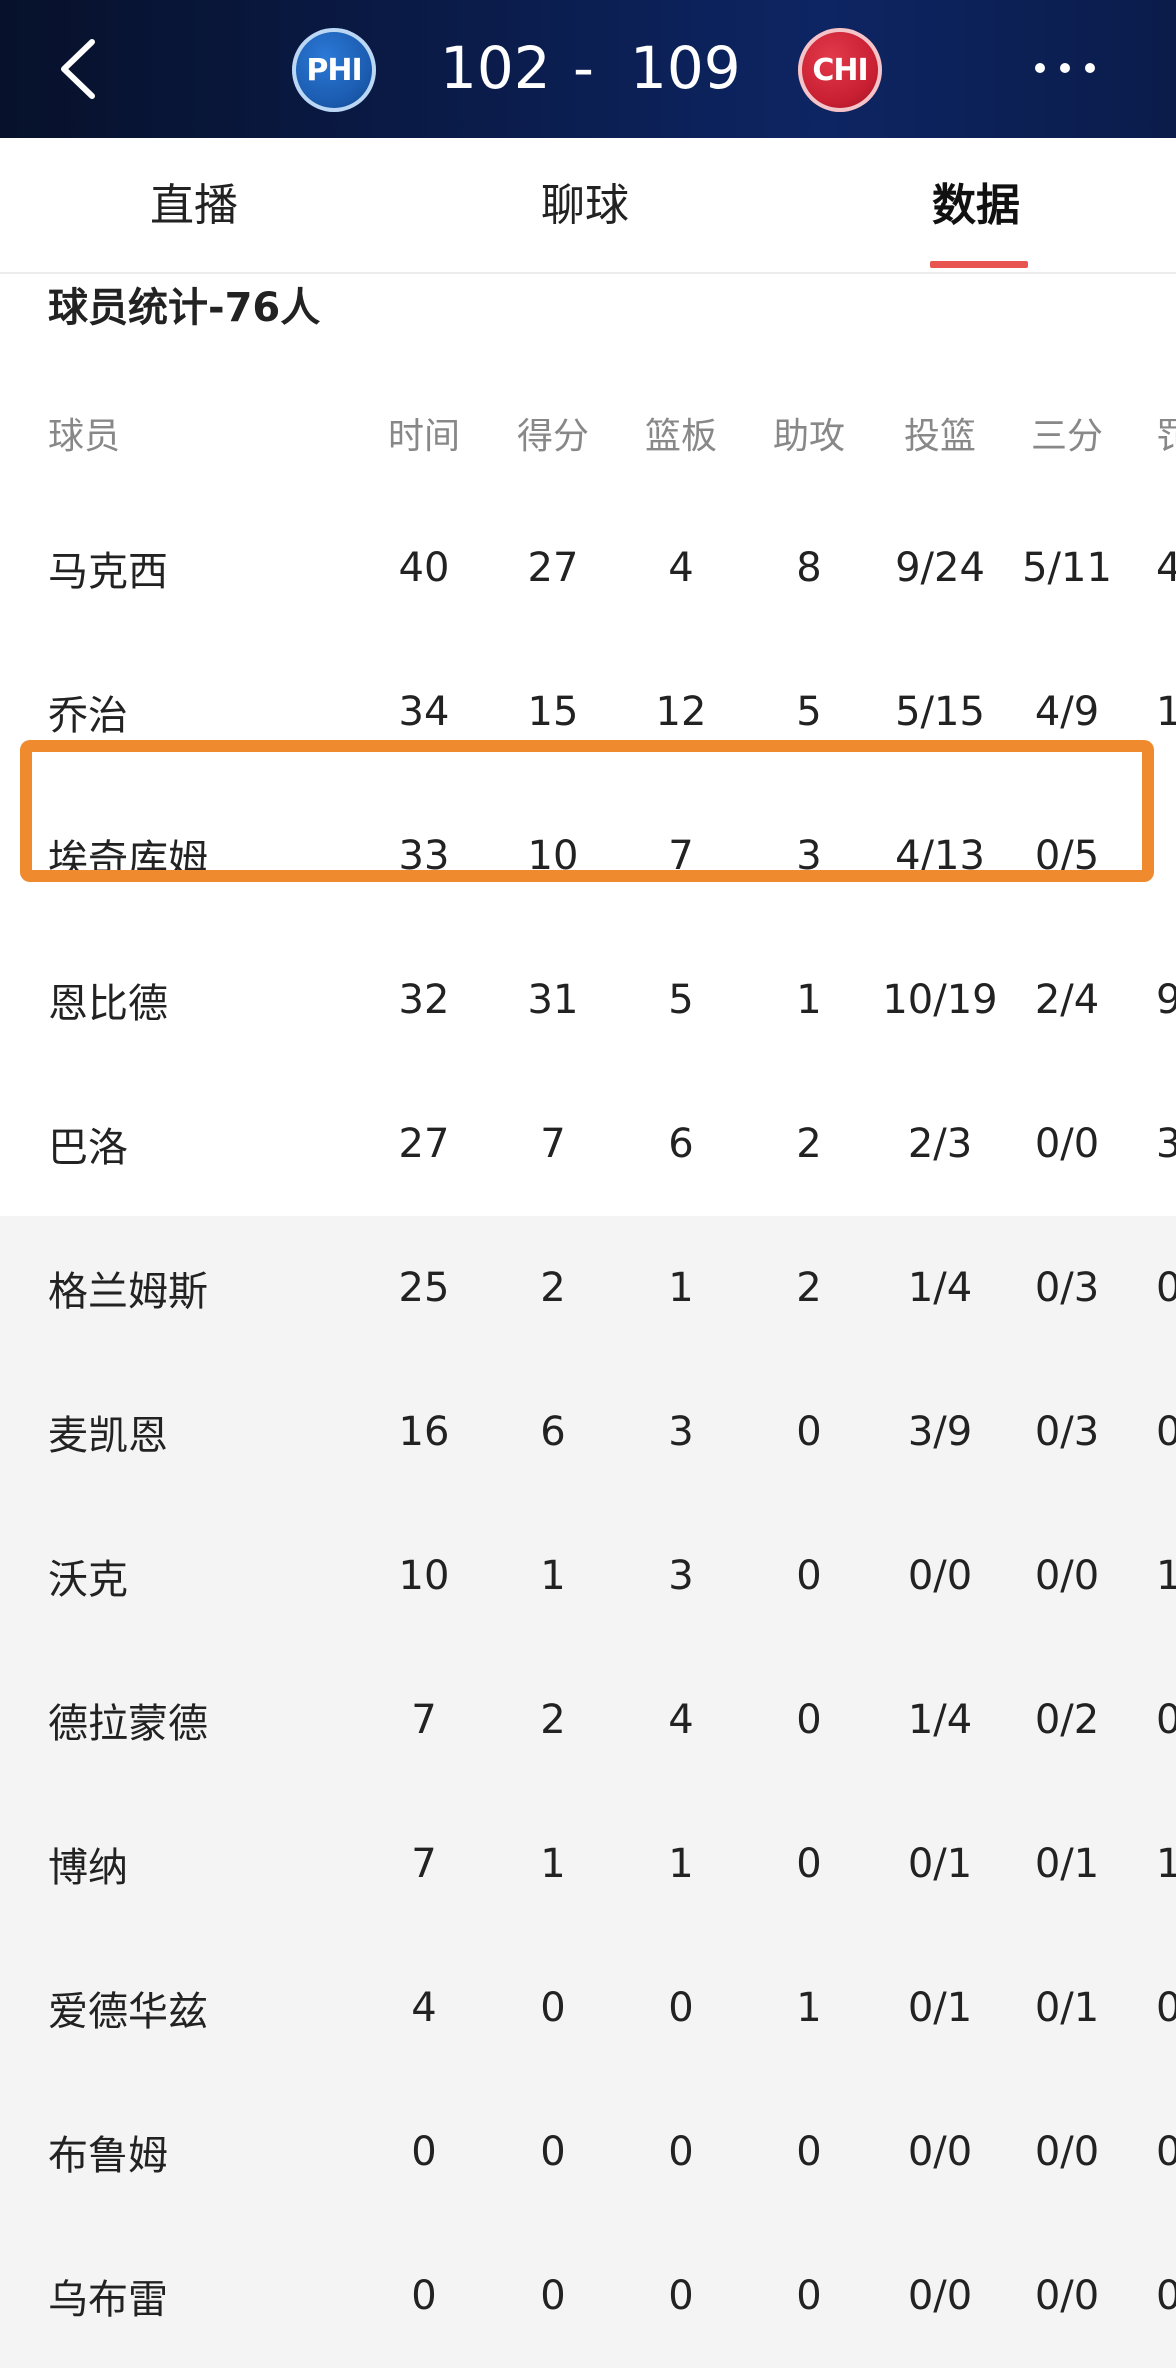 The image size is (1176, 2368). I want to click on three-pointers-cell: 0/3, so click(1067, 1288).